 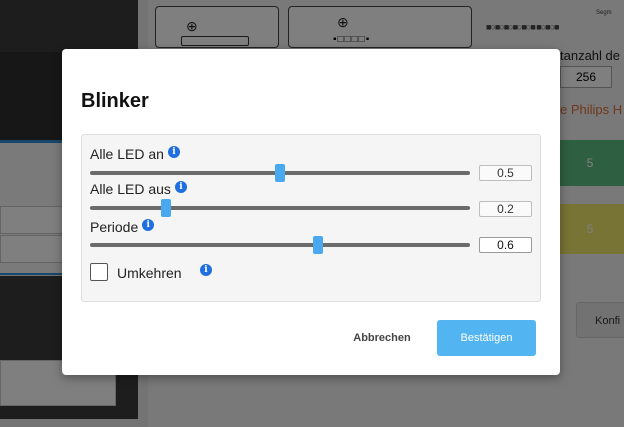 I want to click on slider-label-periode: Periode i, so click(x=122, y=227).